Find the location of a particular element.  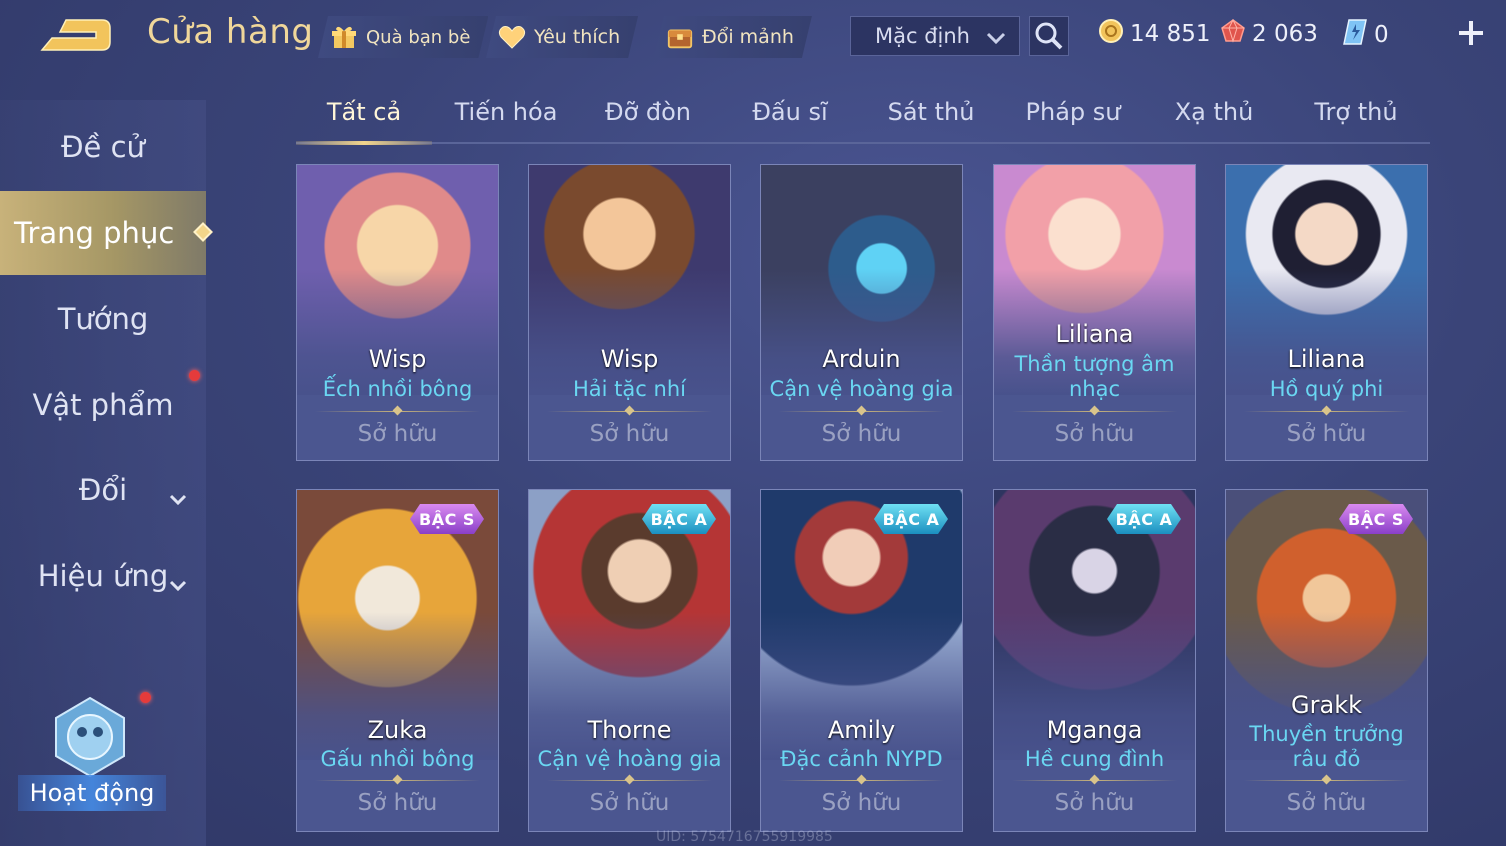

hero-name: Thorne is located at coordinates (629, 730).